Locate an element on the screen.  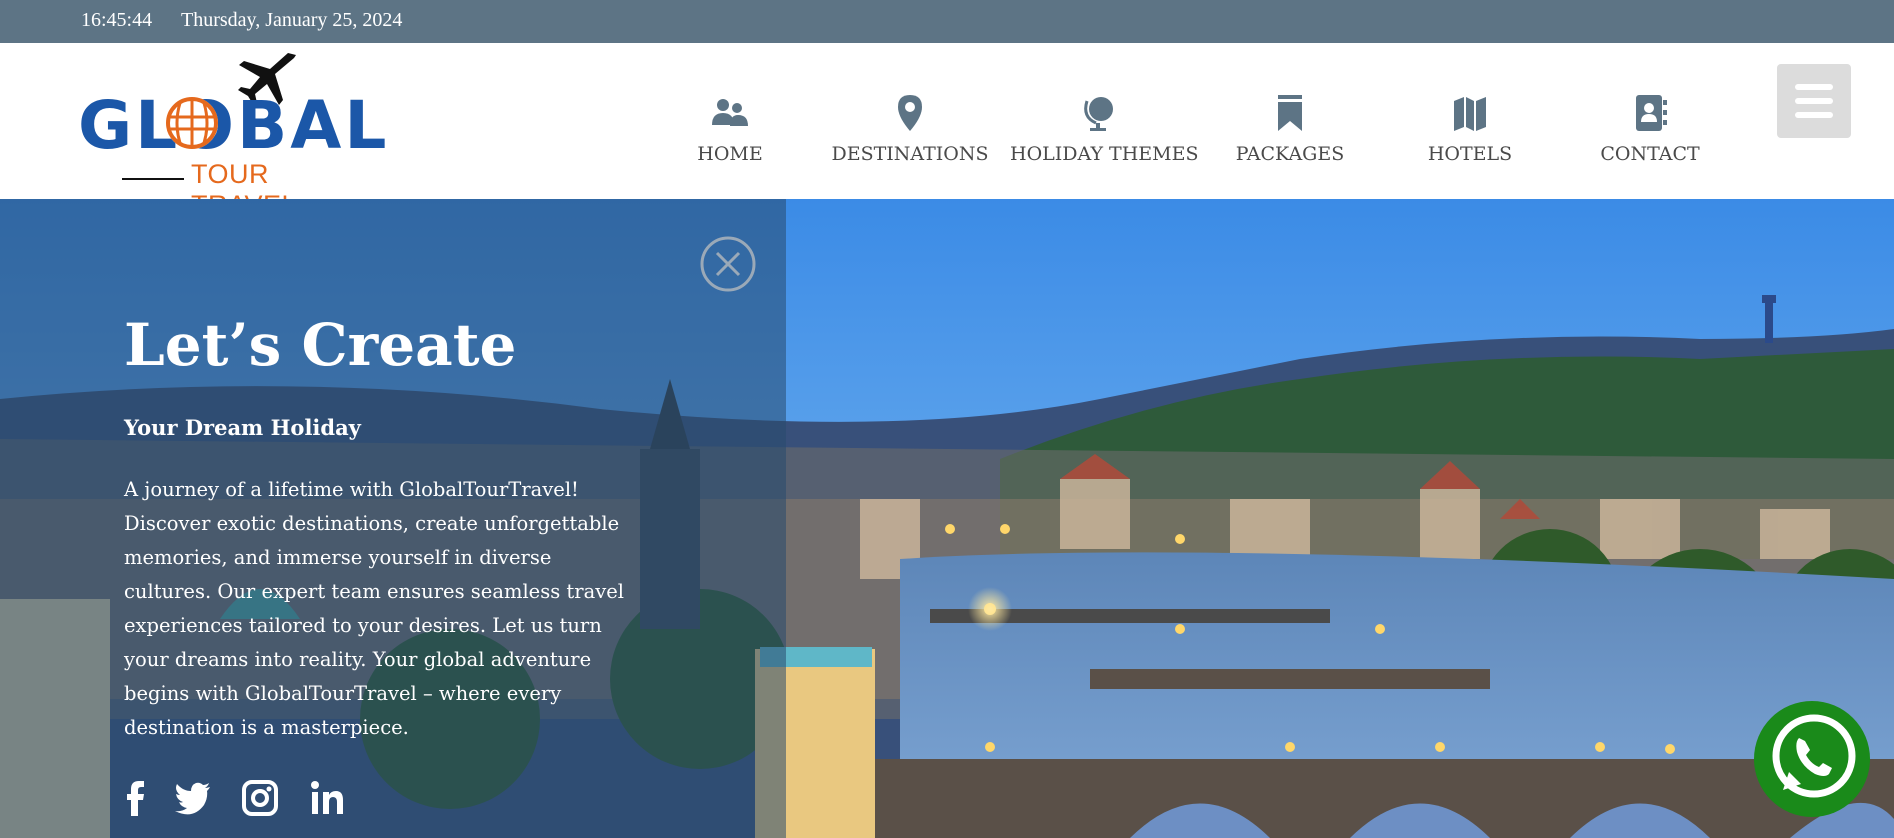
logo-wordmark: GLOBAL is located at coordinates (234, 125).